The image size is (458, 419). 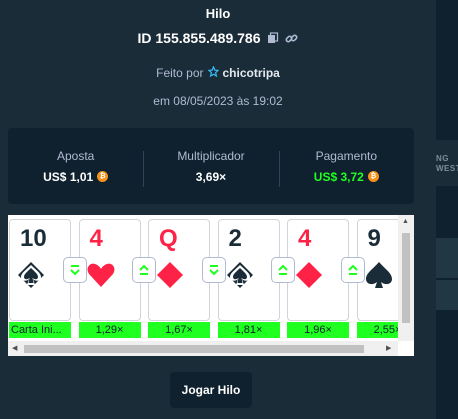 What do you see at coordinates (213, 72) in the screenshot?
I see `star-icon` at bounding box center [213, 72].